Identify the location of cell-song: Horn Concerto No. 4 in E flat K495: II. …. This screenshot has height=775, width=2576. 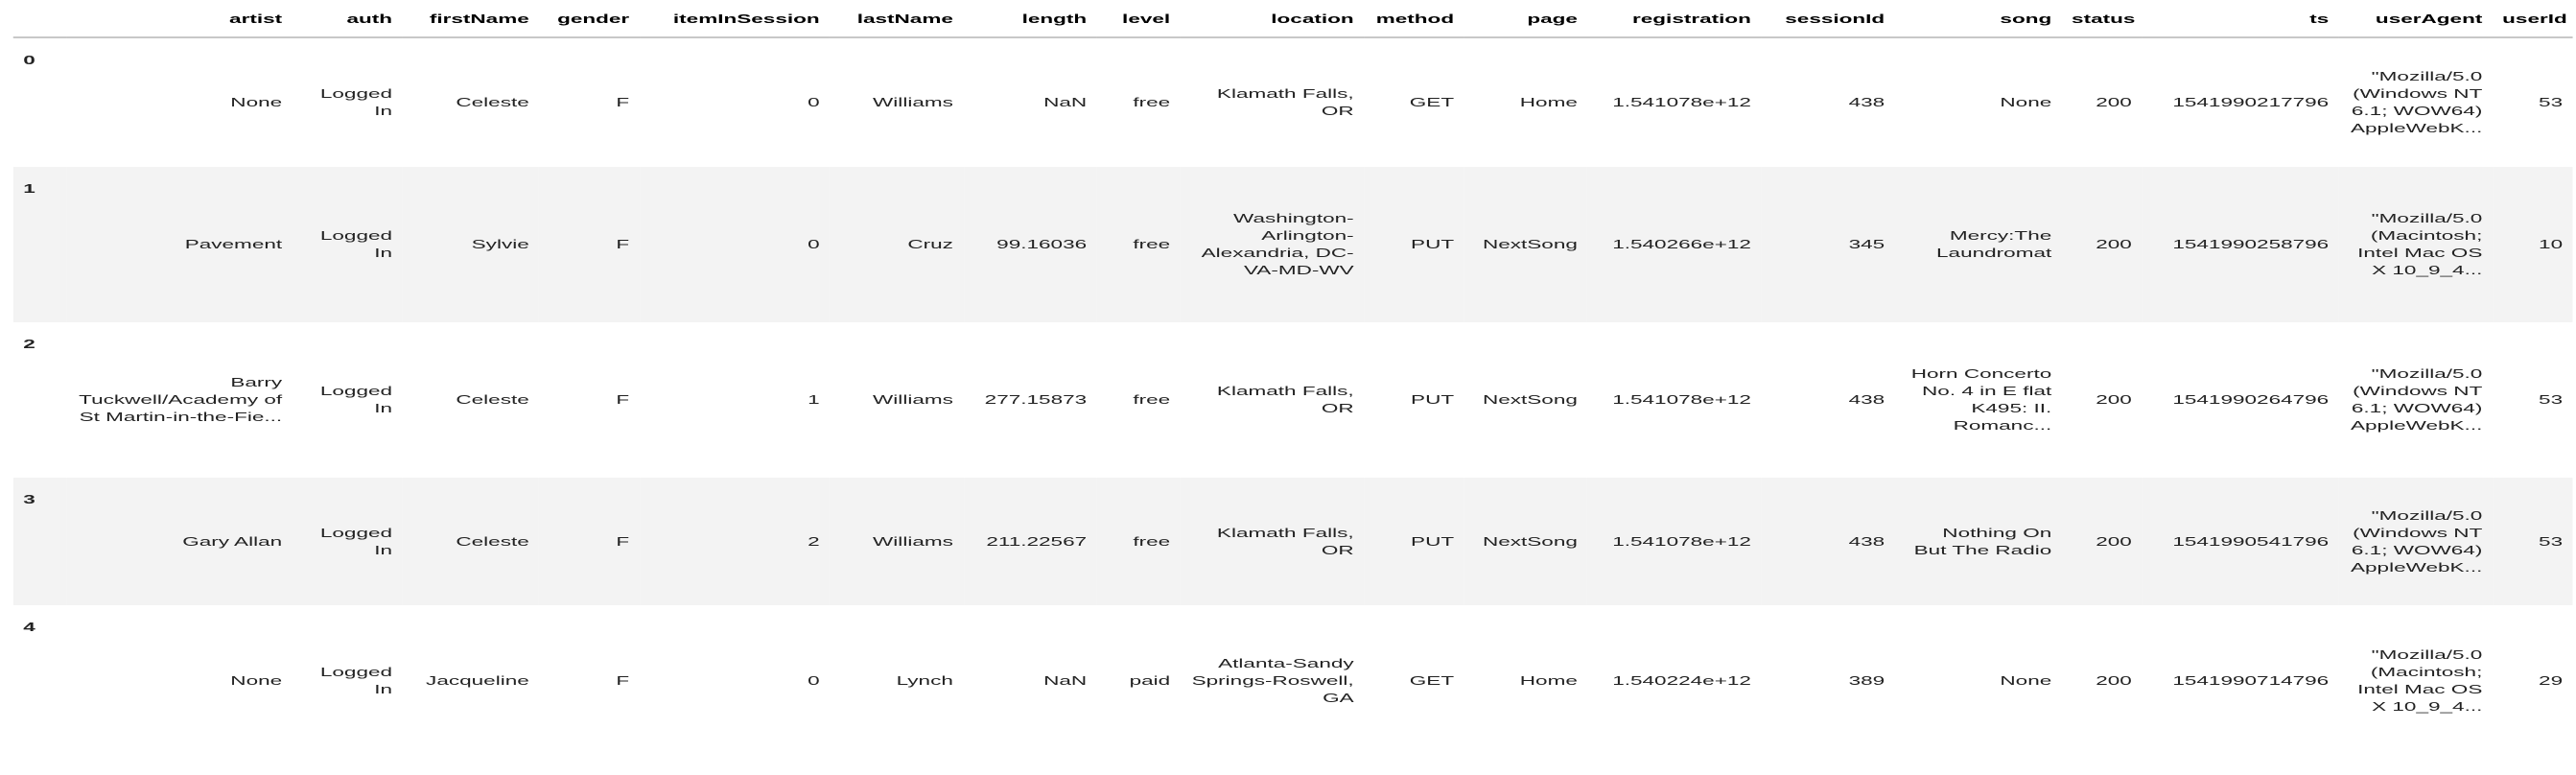
(1981, 399).